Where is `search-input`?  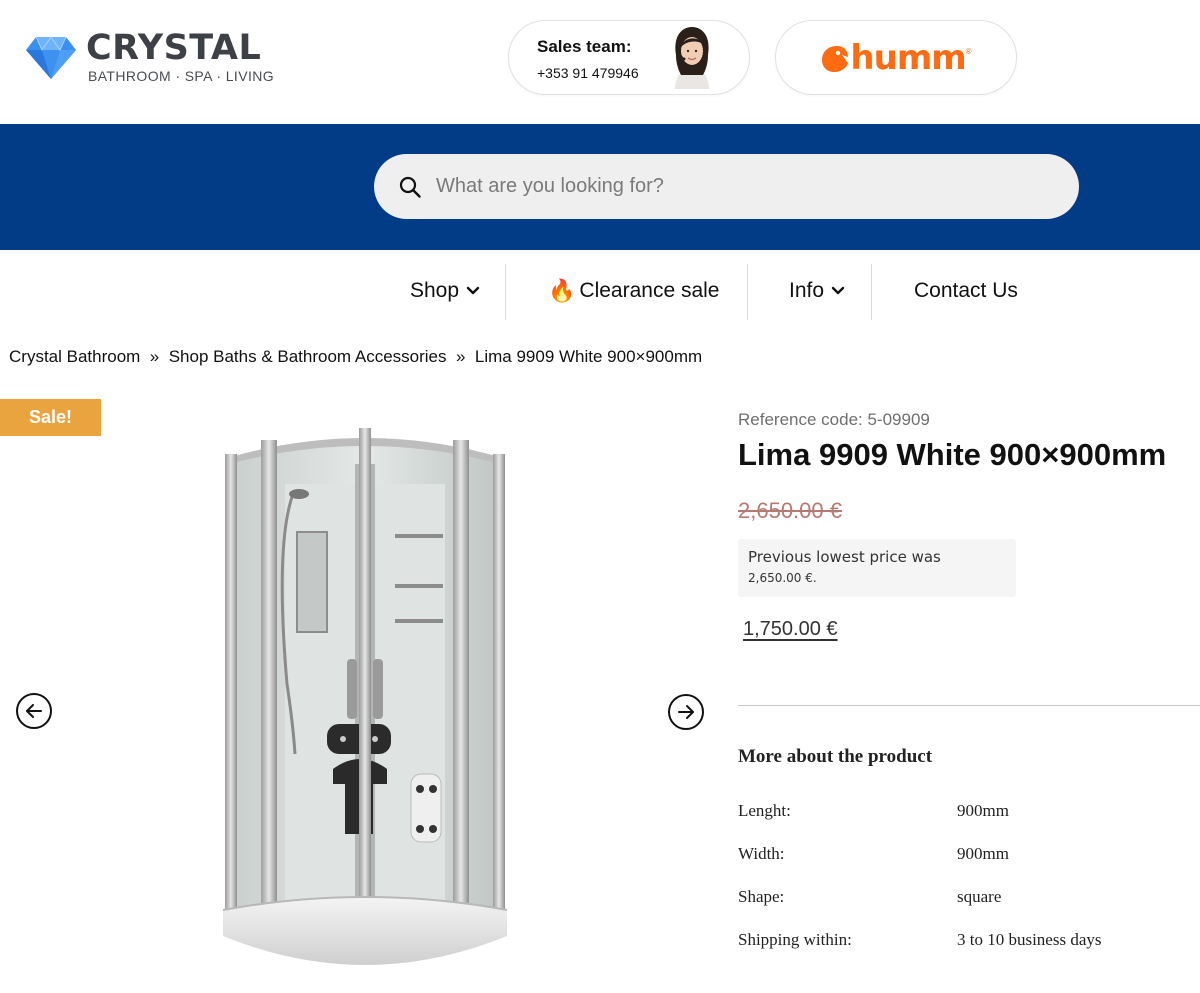 search-input is located at coordinates (716, 186).